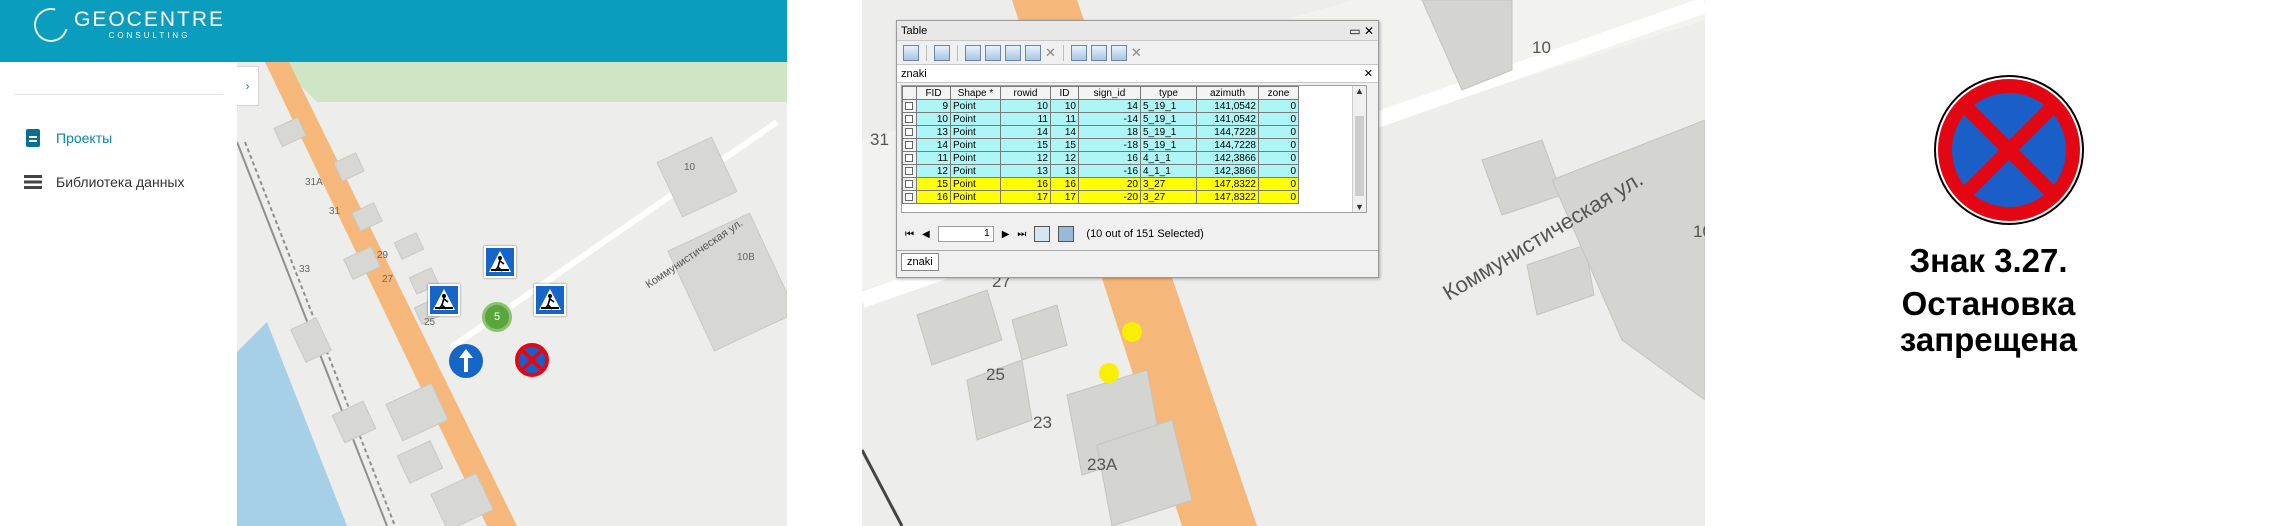 The width and height of the screenshot is (2272, 526). I want to click on table-cell-fid: 11, so click(933, 158).